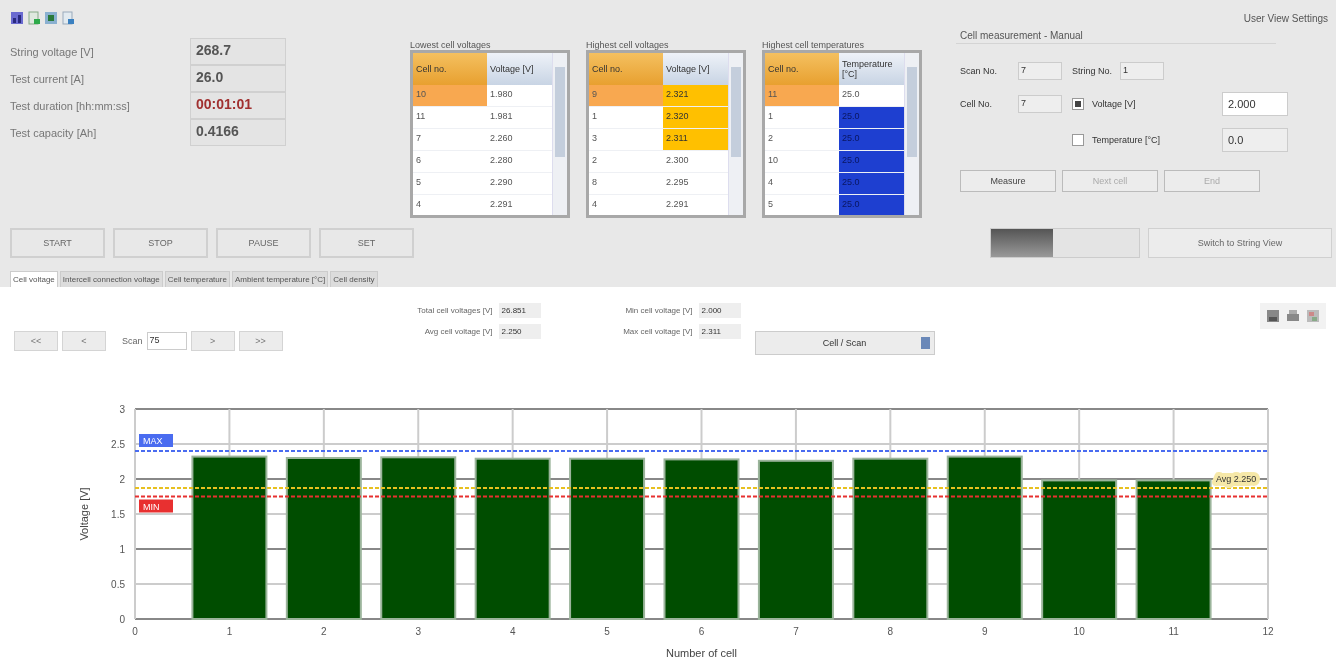  What do you see at coordinates (1116, 36) in the screenshot?
I see `group-title: Cell measurement - Manual` at bounding box center [1116, 36].